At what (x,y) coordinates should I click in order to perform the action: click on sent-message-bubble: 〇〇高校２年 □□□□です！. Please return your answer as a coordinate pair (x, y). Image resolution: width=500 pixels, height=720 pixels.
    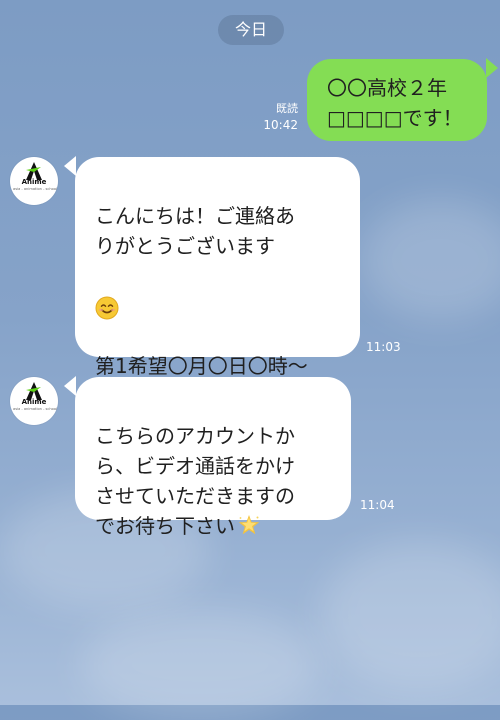
    Looking at the image, I should click on (397, 100).